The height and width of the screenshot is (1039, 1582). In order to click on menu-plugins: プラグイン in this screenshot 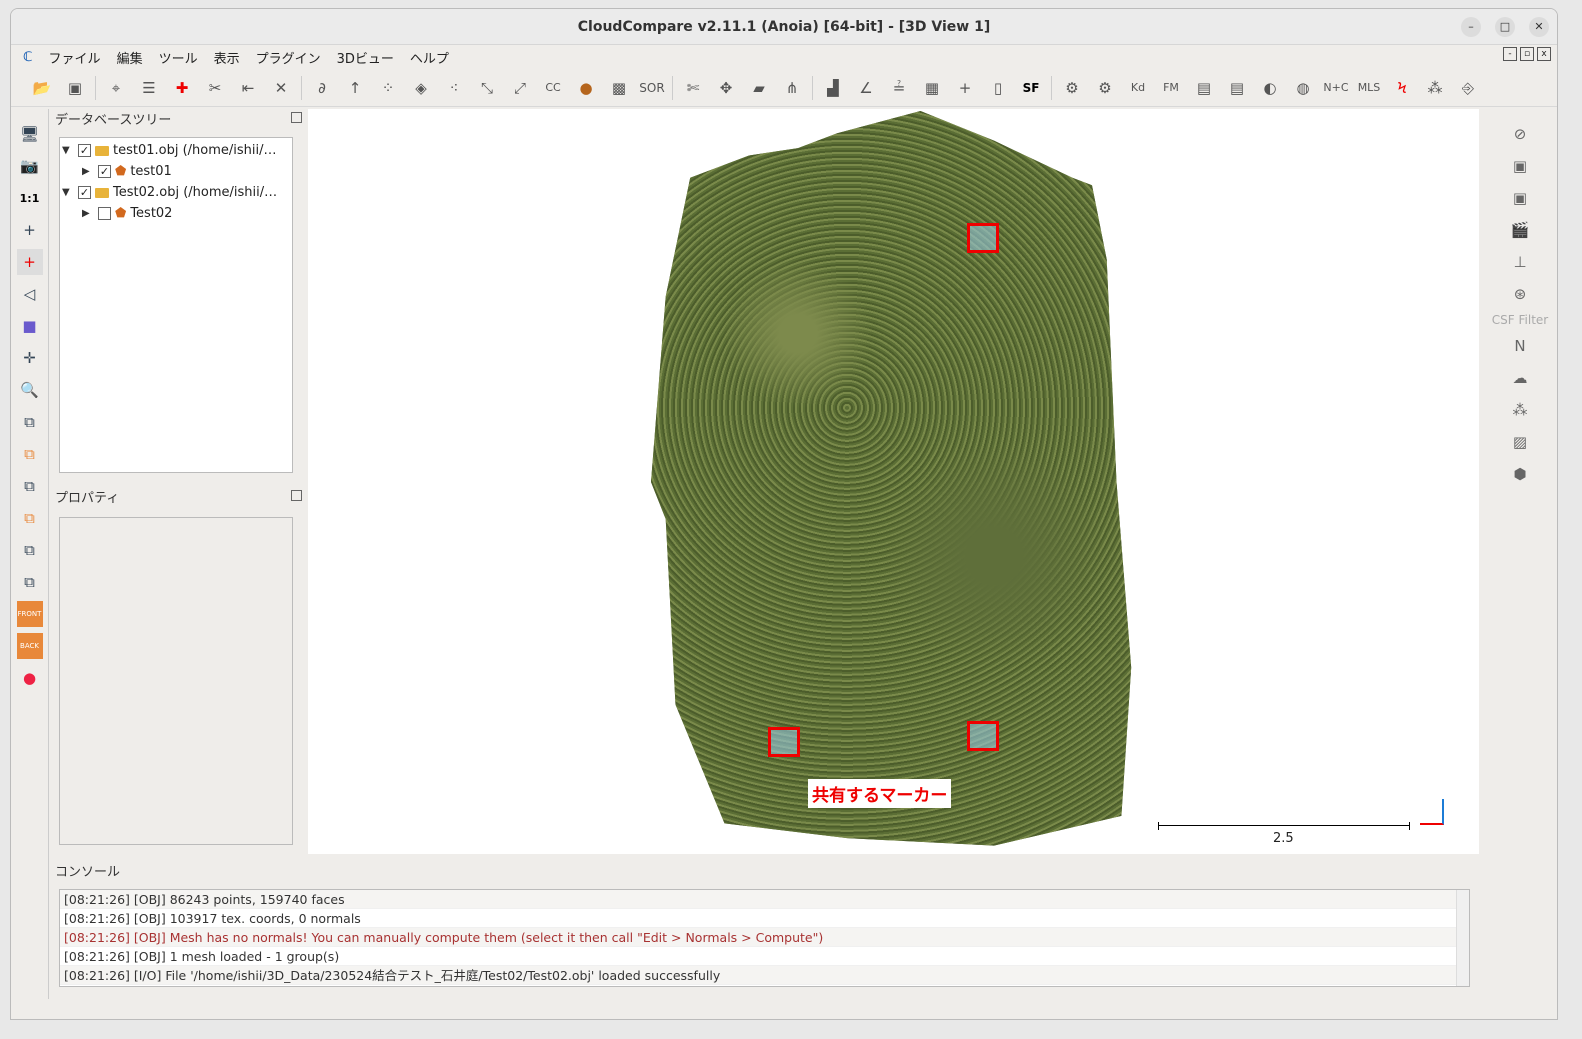, I will do `click(288, 57)`.